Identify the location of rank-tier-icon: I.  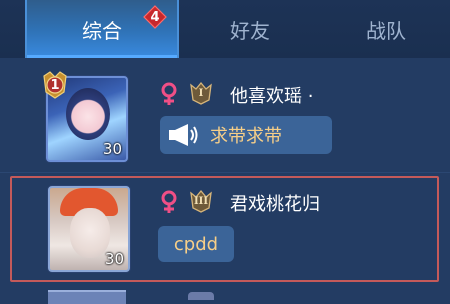
(201, 93).